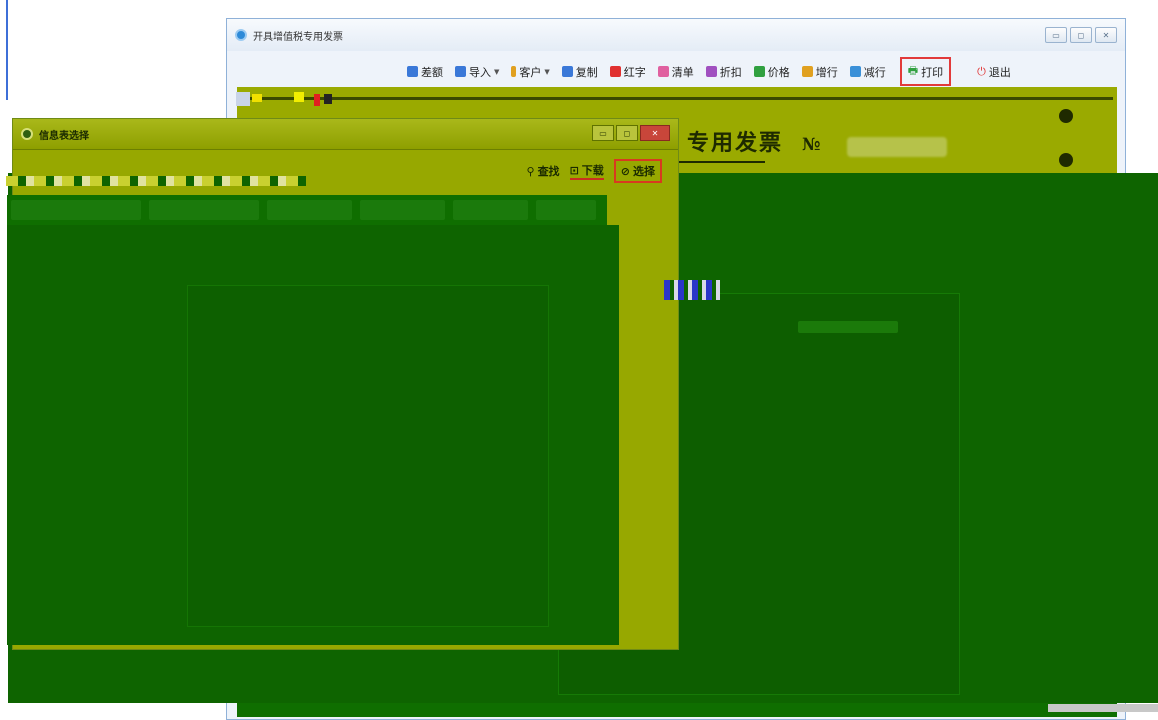 This screenshot has height=720, width=1158. What do you see at coordinates (932, 72) in the screenshot?
I see `print-label: 打印` at bounding box center [932, 72].